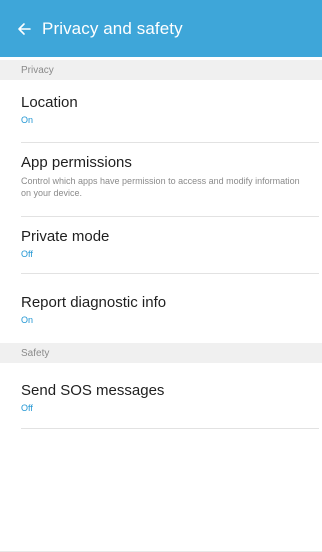  I want to click on setting-send-sos-messages: Send SOS messages Off, so click(170, 405).